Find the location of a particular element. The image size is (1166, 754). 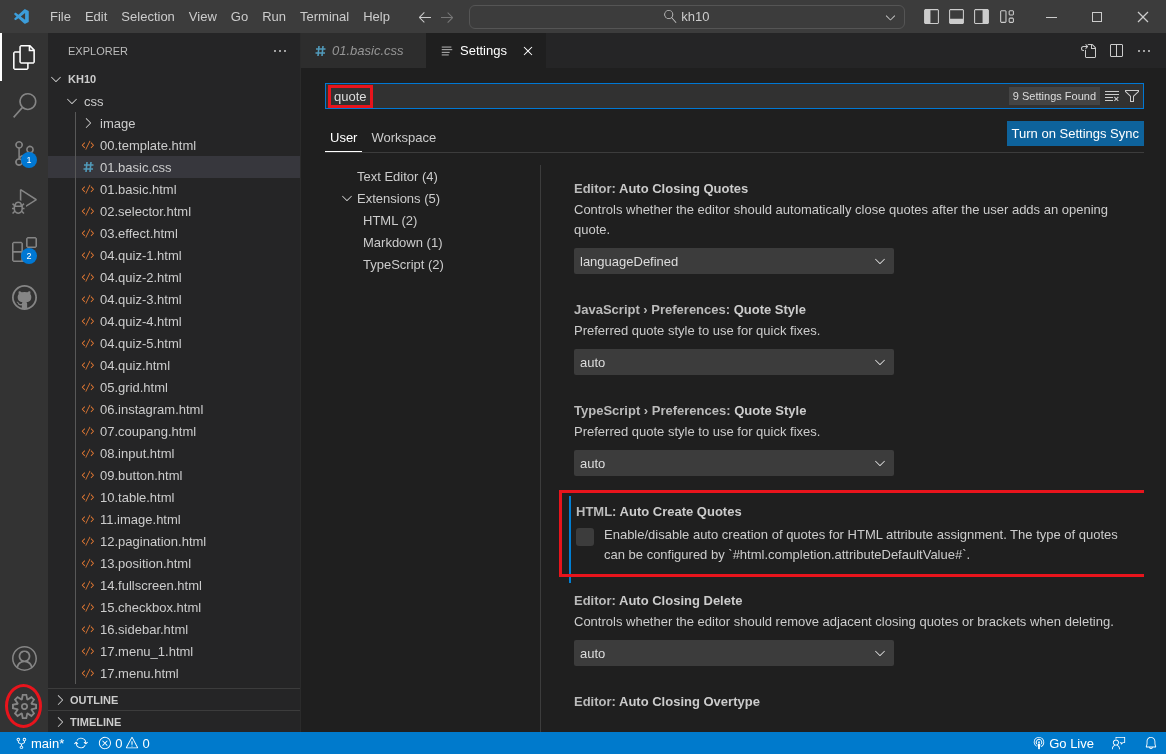

file-tree-item: 12.pagination.html is located at coordinates (174, 541).